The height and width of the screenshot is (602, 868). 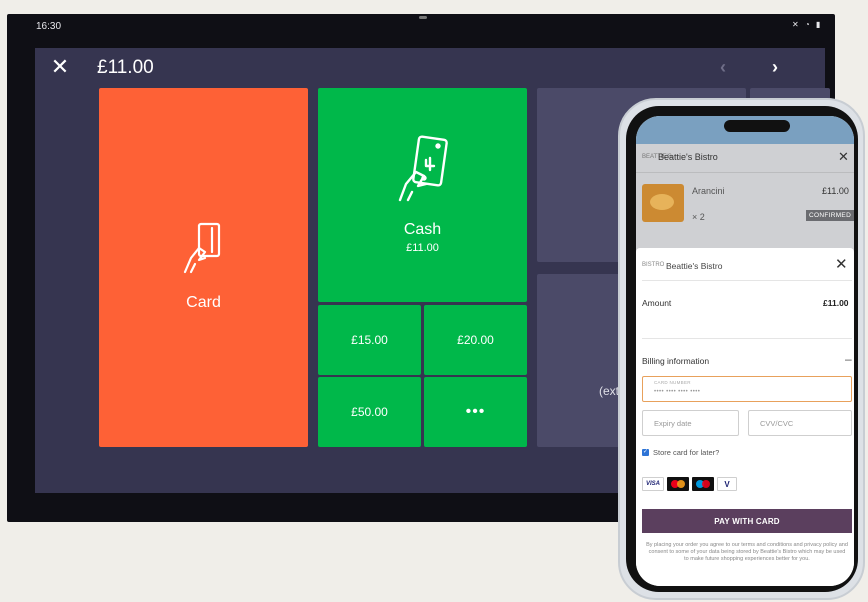 What do you see at coordinates (422, 248) in the screenshot?
I see `cash-amount: £11.00` at bounding box center [422, 248].